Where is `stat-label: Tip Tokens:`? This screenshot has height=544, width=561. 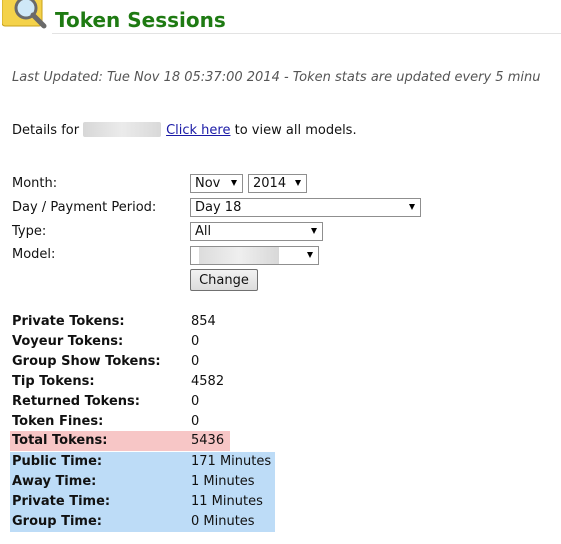 stat-label: Tip Tokens: is located at coordinates (53, 381).